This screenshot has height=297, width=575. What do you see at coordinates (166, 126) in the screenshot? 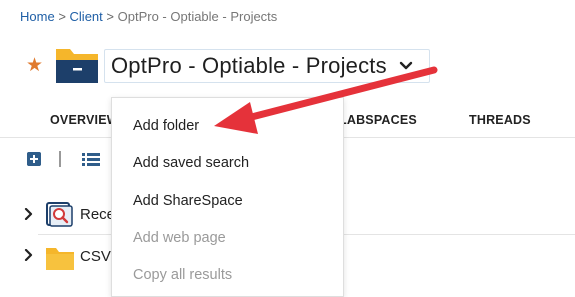
I see `menu-item-add-folder: Add folder` at bounding box center [166, 126].